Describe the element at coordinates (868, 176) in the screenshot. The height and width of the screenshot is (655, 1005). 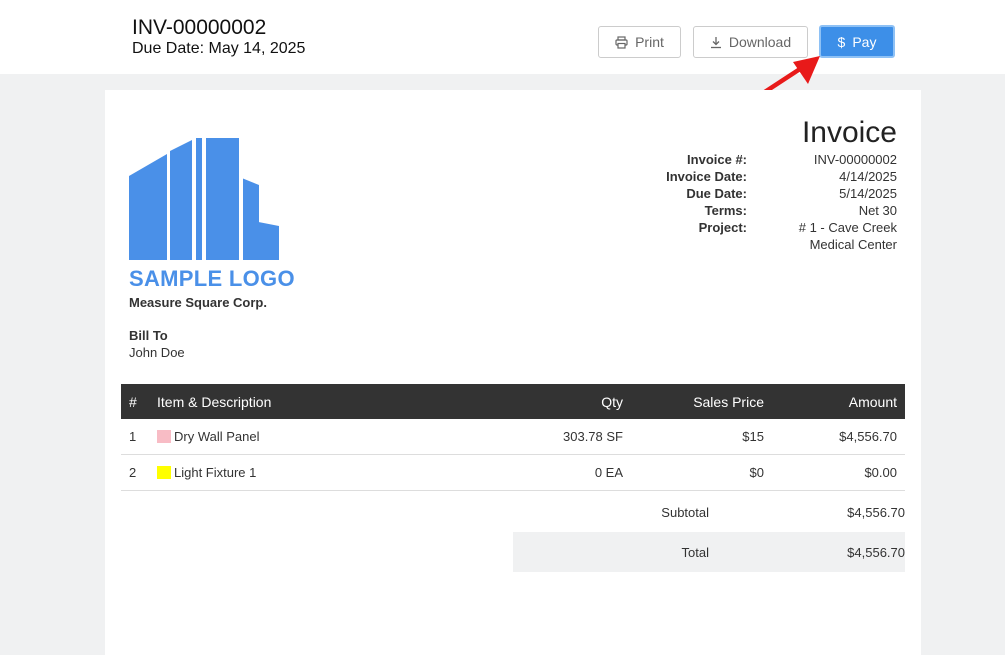
I see `meta-value: 4/14/2025` at that location.